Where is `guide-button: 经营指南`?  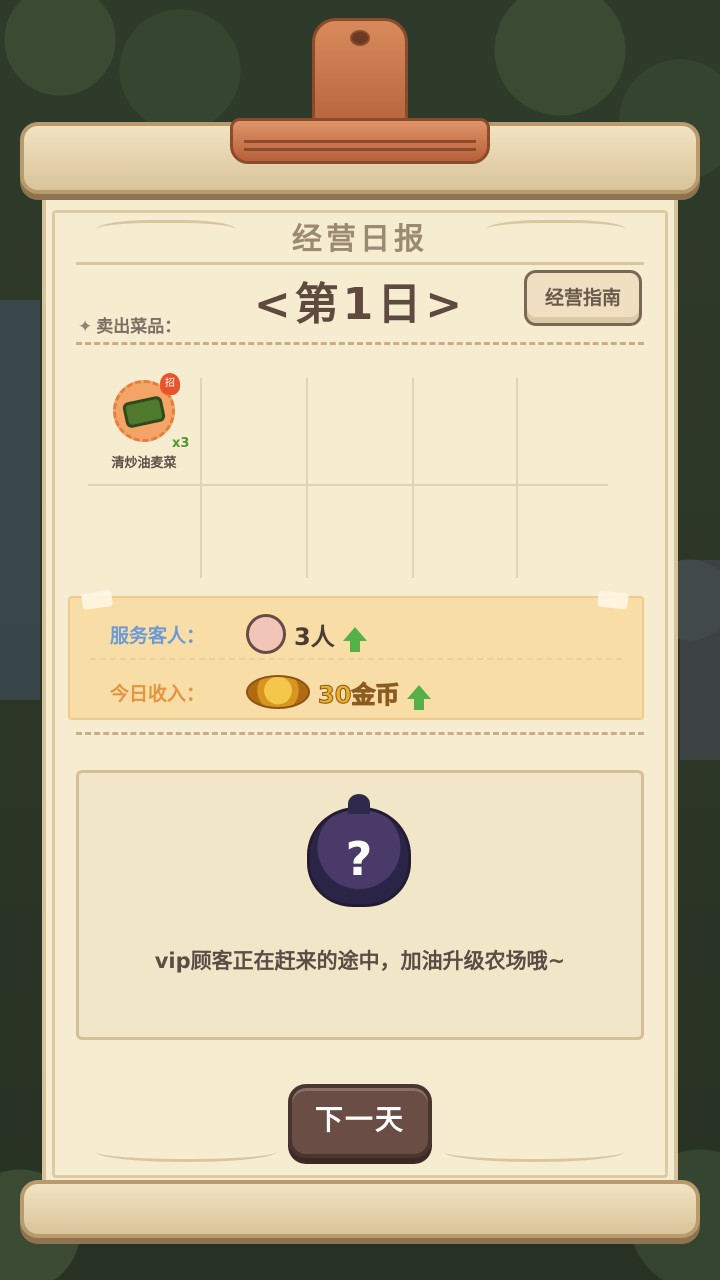 guide-button: 经营指南 is located at coordinates (583, 298).